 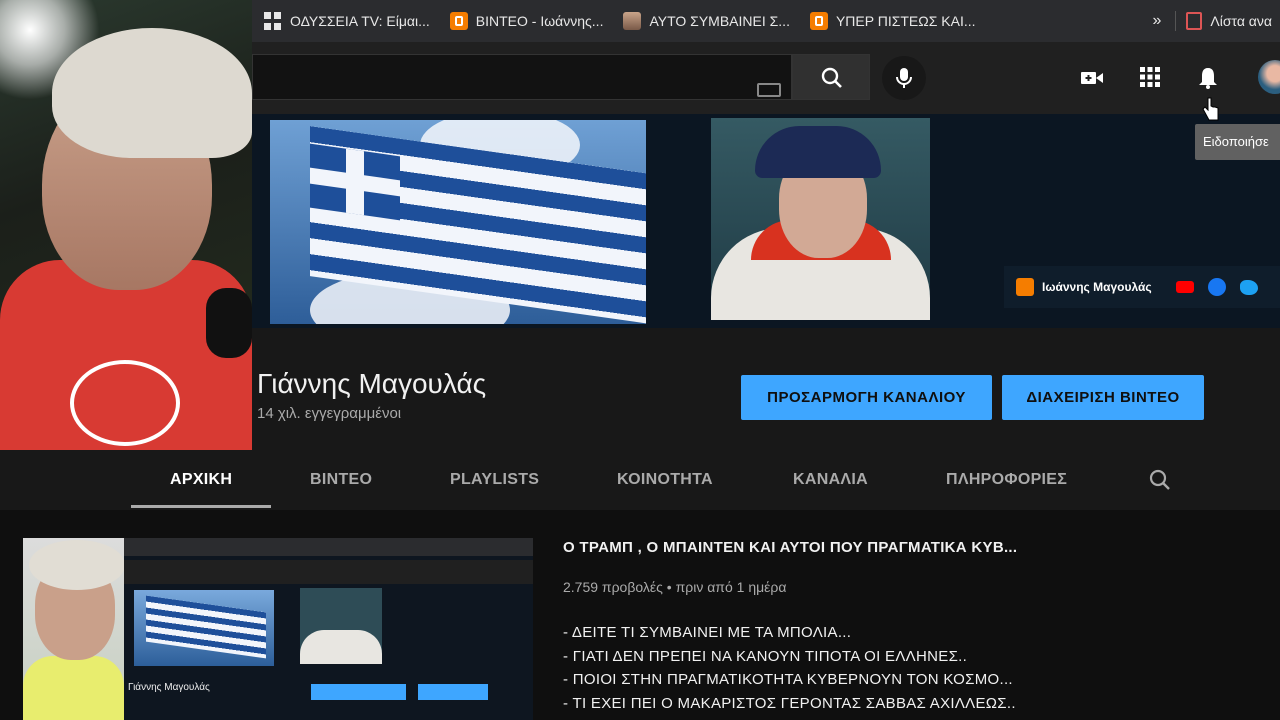 What do you see at coordinates (731, 587) in the screenshot?
I see `upload-age: πριν από 1 ημέρα` at bounding box center [731, 587].